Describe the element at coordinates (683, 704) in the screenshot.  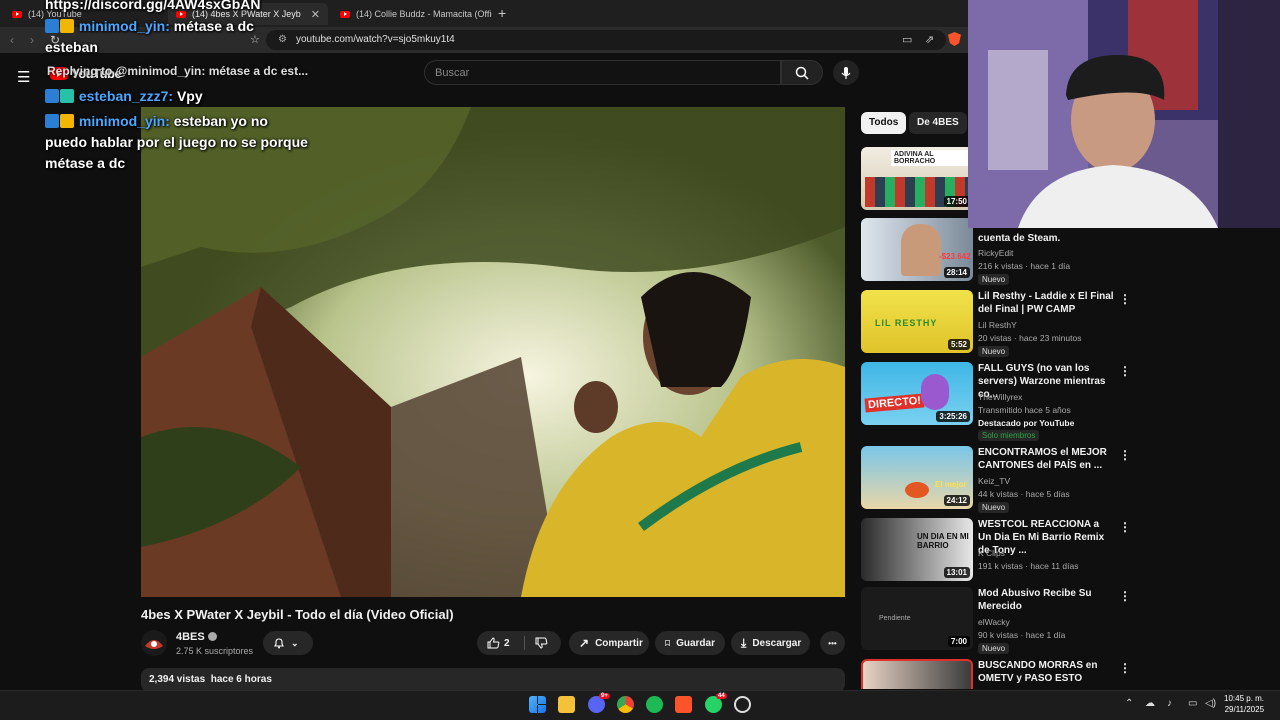
I see `brave-browser-icon` at that location.